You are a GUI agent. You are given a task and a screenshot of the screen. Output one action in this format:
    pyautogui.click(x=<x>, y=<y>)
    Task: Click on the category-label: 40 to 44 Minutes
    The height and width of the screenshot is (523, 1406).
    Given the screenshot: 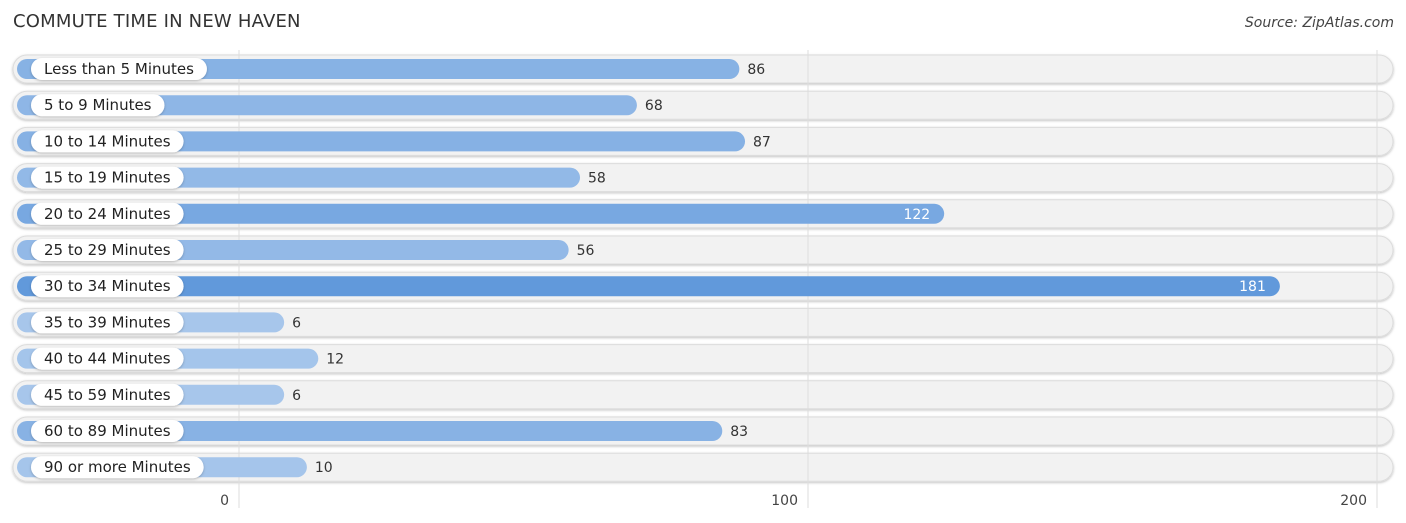 What is the action you would take?
    pyautogui.click(x=107, y=359)
    